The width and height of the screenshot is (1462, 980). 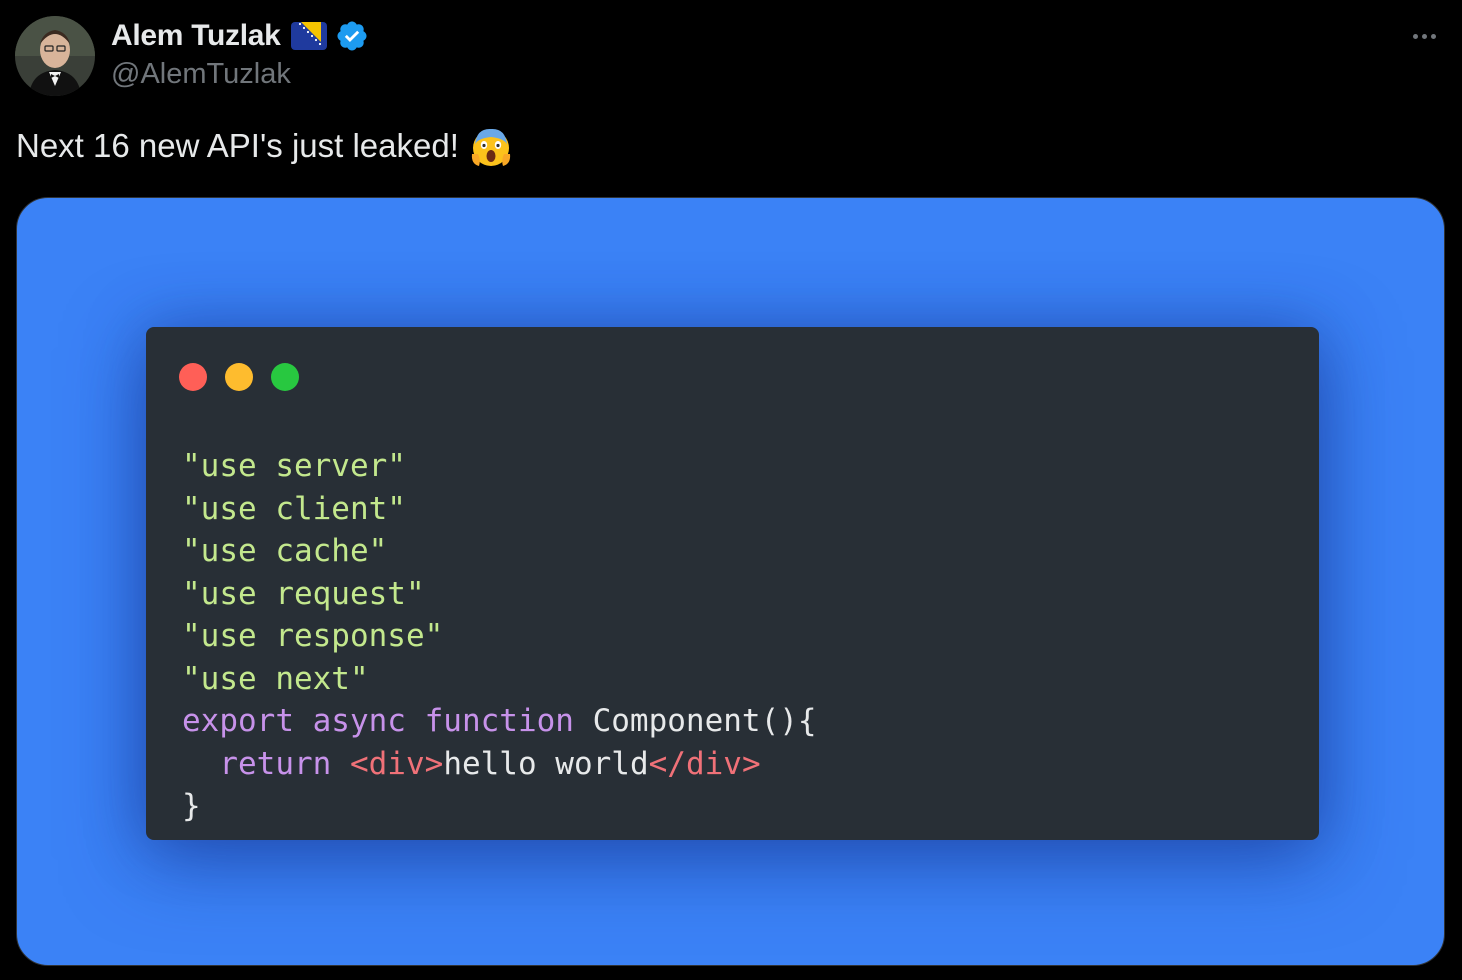 I want to click on author-handle: @AlemTuzlak, so click(x=201, y=74).